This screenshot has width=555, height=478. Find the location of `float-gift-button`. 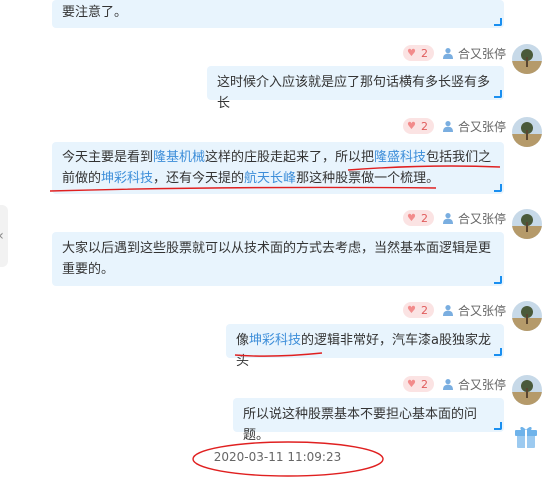

float-gift-button is located at coordinates (526, 437).